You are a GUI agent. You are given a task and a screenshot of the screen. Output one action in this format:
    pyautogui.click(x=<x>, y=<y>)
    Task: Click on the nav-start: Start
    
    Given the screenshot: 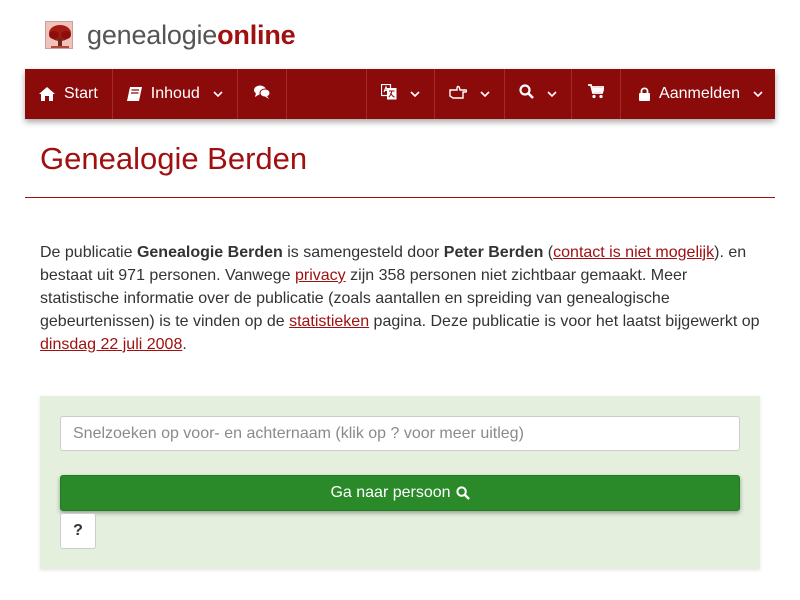 What is the action you would take?
    pyautogui.click(x=69, y=94)
    